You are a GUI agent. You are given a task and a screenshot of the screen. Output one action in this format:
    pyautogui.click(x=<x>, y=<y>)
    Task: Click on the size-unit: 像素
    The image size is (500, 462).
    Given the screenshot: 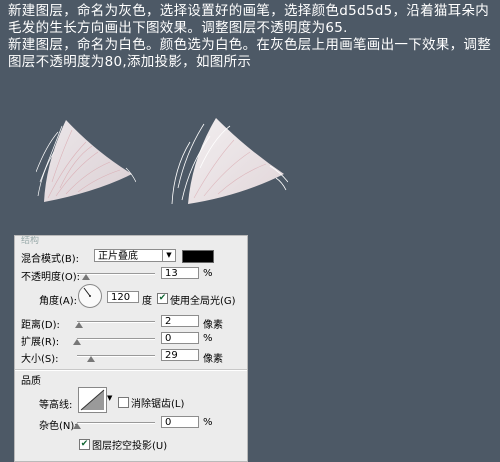 What is the action you would take?
    pyautogui.click(x=213, y=359)
    